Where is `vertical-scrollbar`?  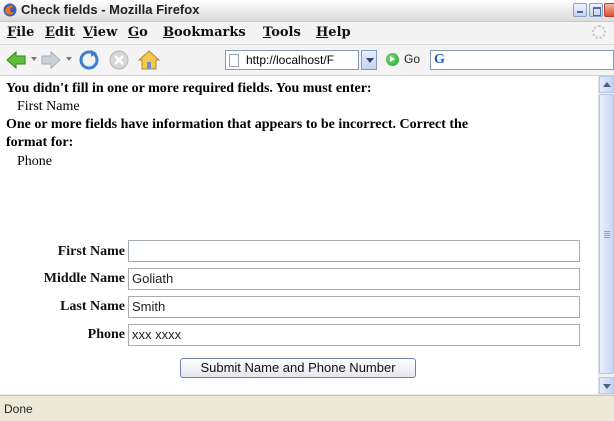 vertical-scrollbar is located at coordinates (606, 235).